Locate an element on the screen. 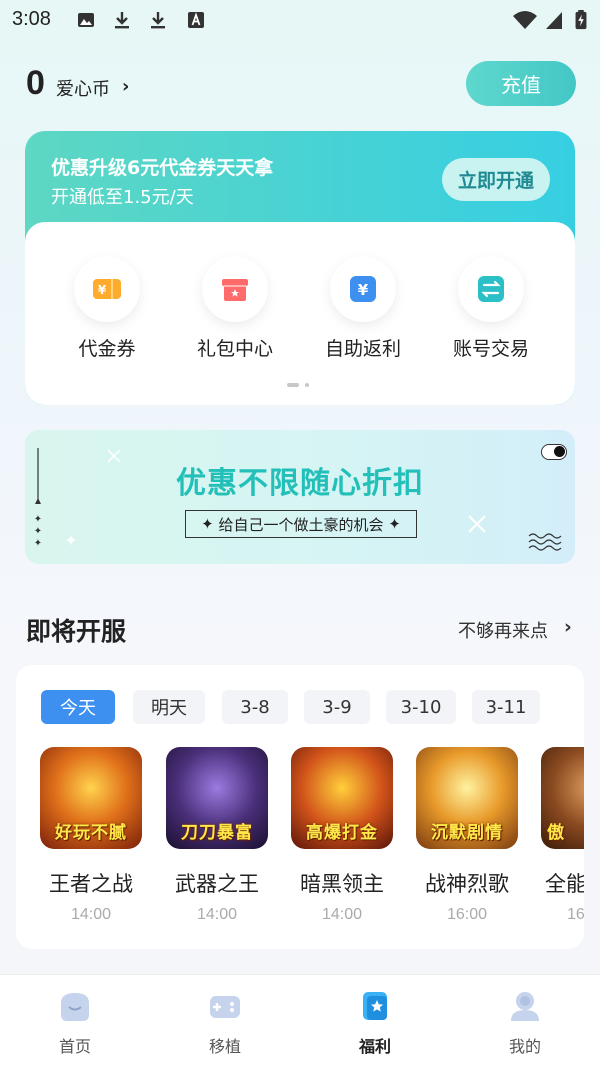 The height and width of the screenshot is (1066, 600). signal-icon is located at coordinates (554, 20).